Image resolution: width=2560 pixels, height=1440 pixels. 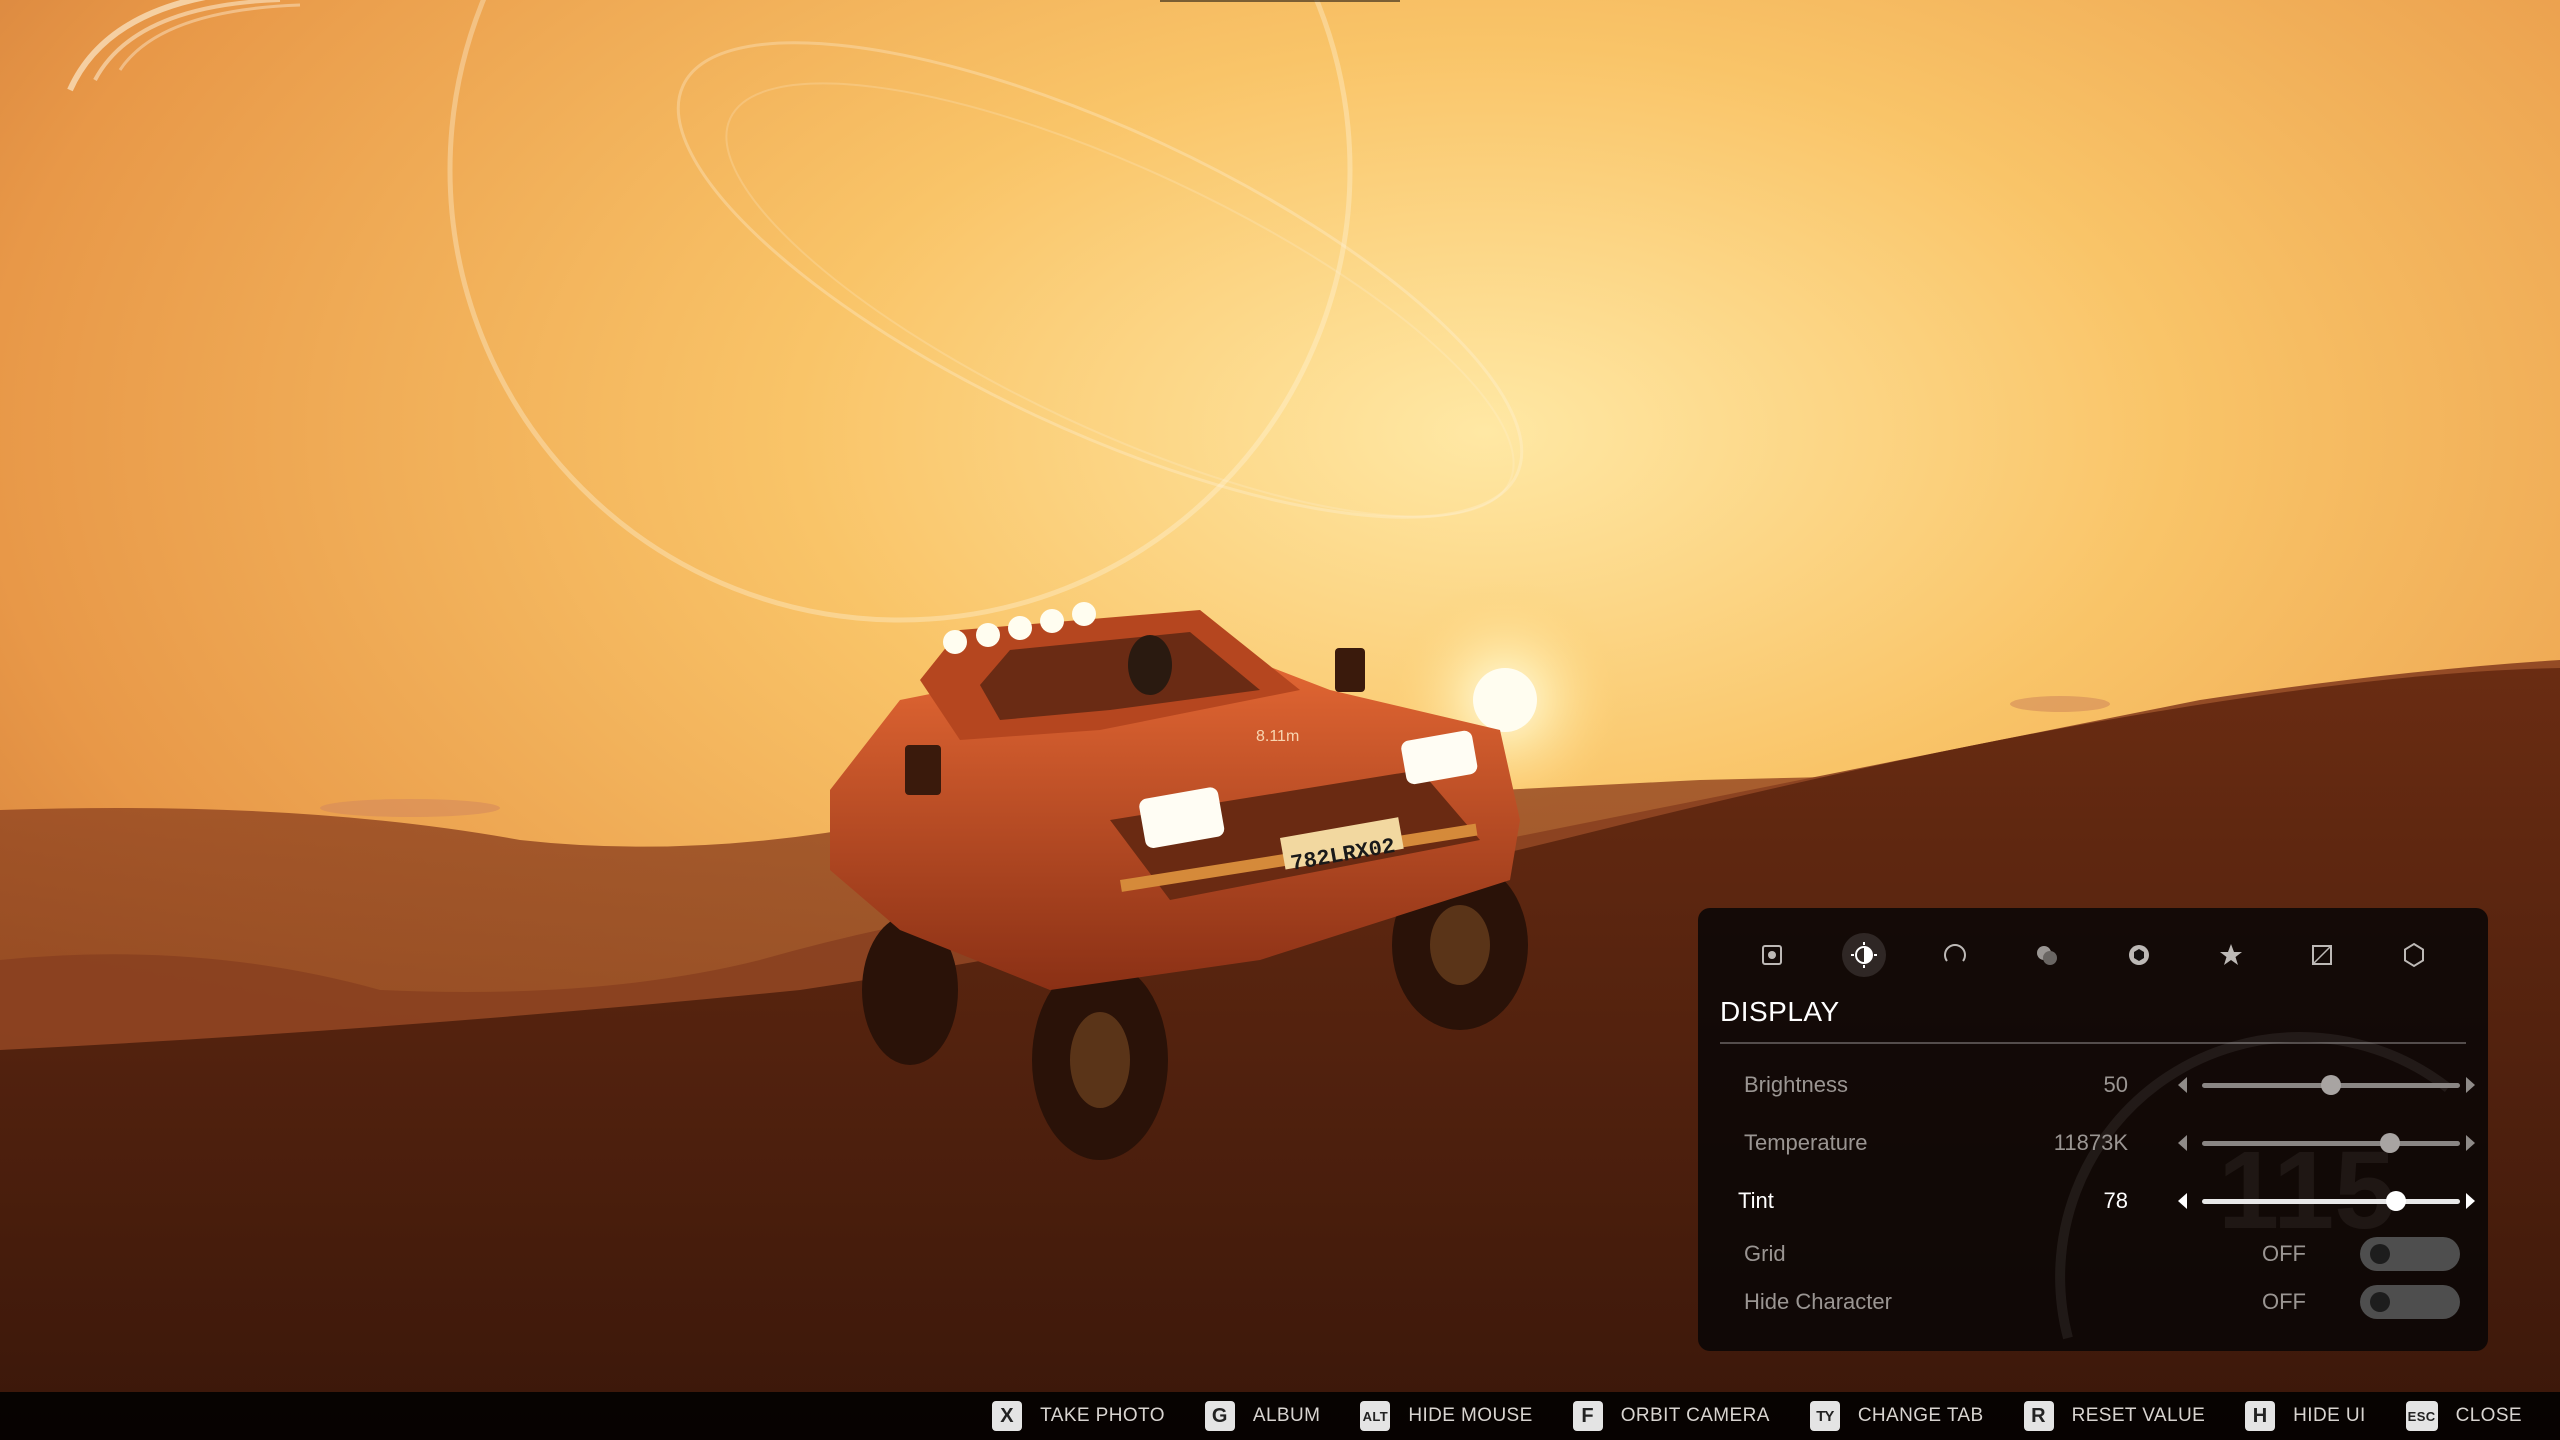 I want to click on panel-title: DISPLAY, so click(x=2093, y=1020).